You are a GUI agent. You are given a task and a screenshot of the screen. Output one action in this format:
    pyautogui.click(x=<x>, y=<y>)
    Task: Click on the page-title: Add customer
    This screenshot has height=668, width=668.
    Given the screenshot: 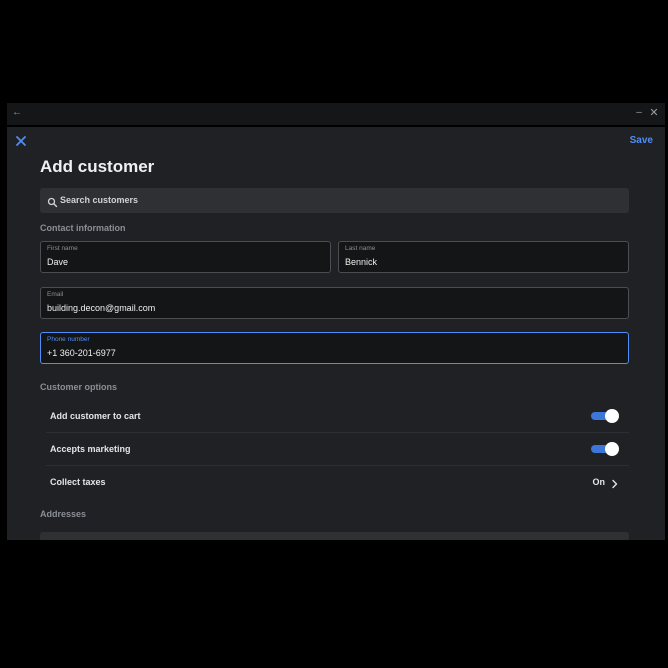 What is the action you would take?
    pyautogui.click(x=97, y=166)
    